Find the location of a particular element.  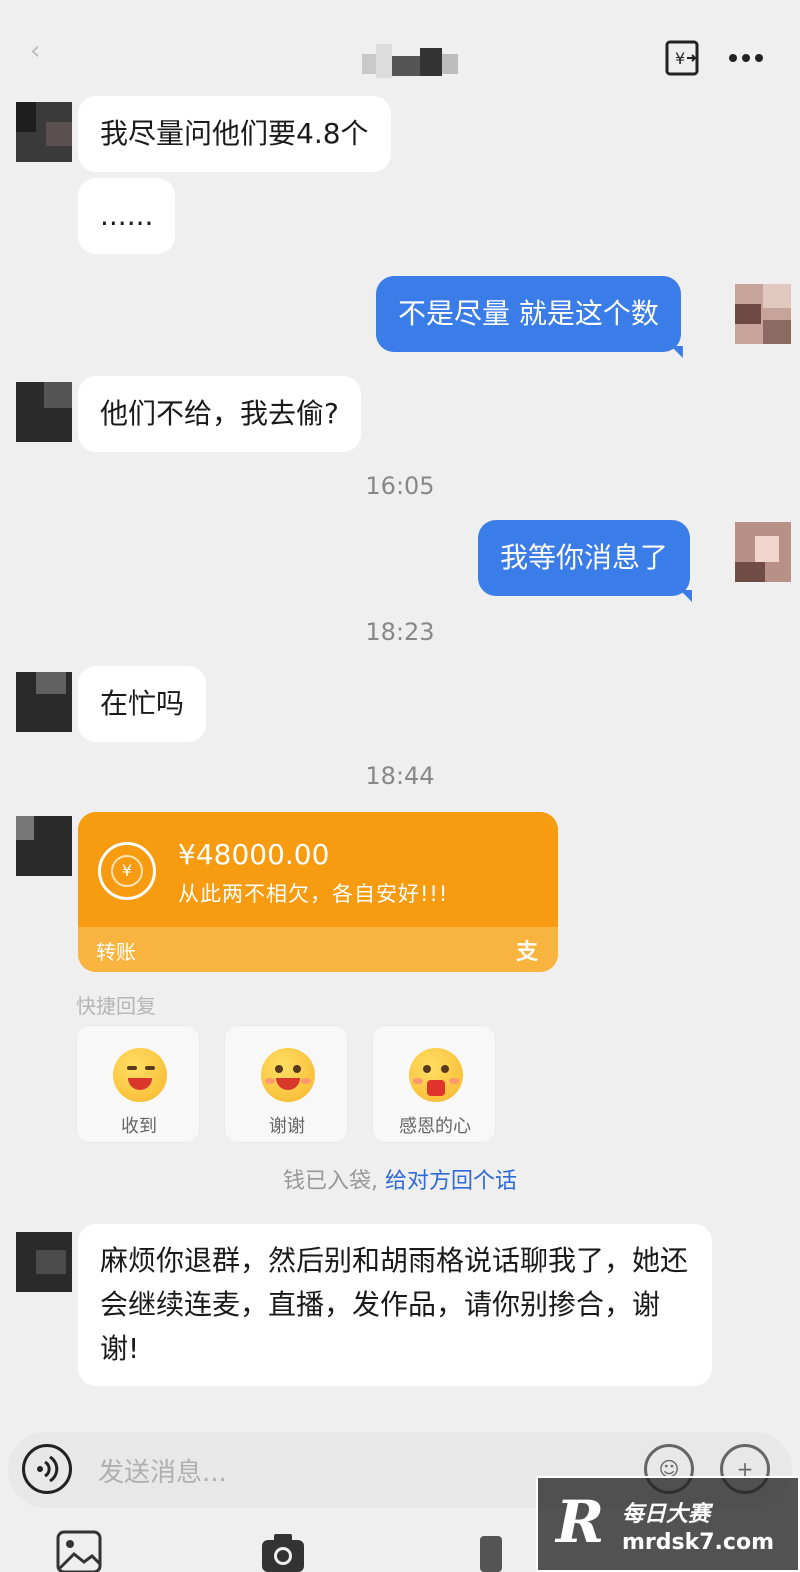

quick-reply-thanks: 谢谢 is located at coordinates (286, 1084).